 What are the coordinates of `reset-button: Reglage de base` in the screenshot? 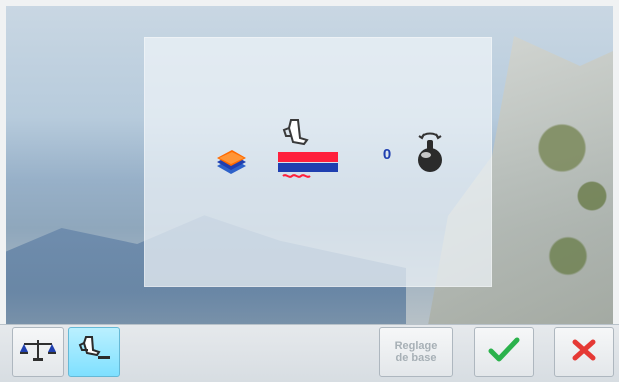 It's located at (416, 352).